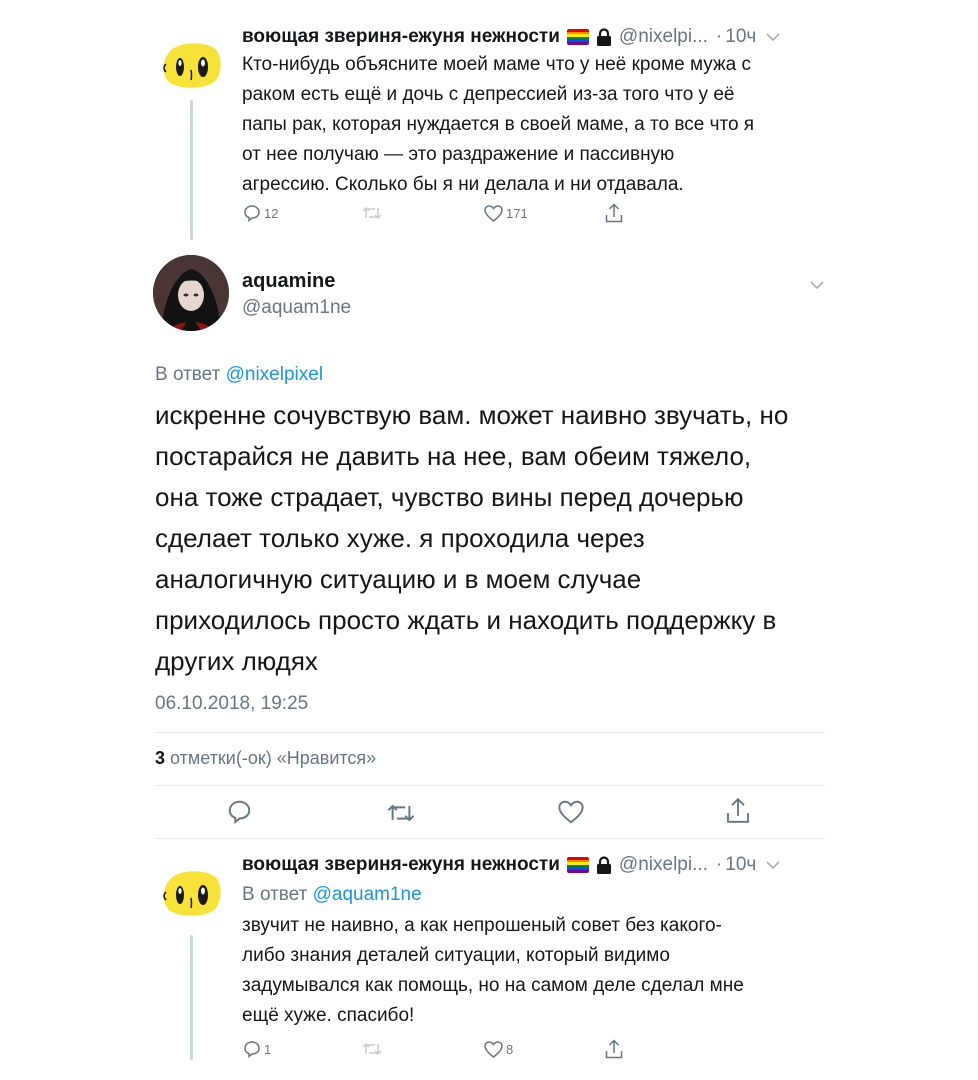  Describe the element at coordinates (296, 308) in the screenshot. I see `user-handle: @aquam1ne` at that location.